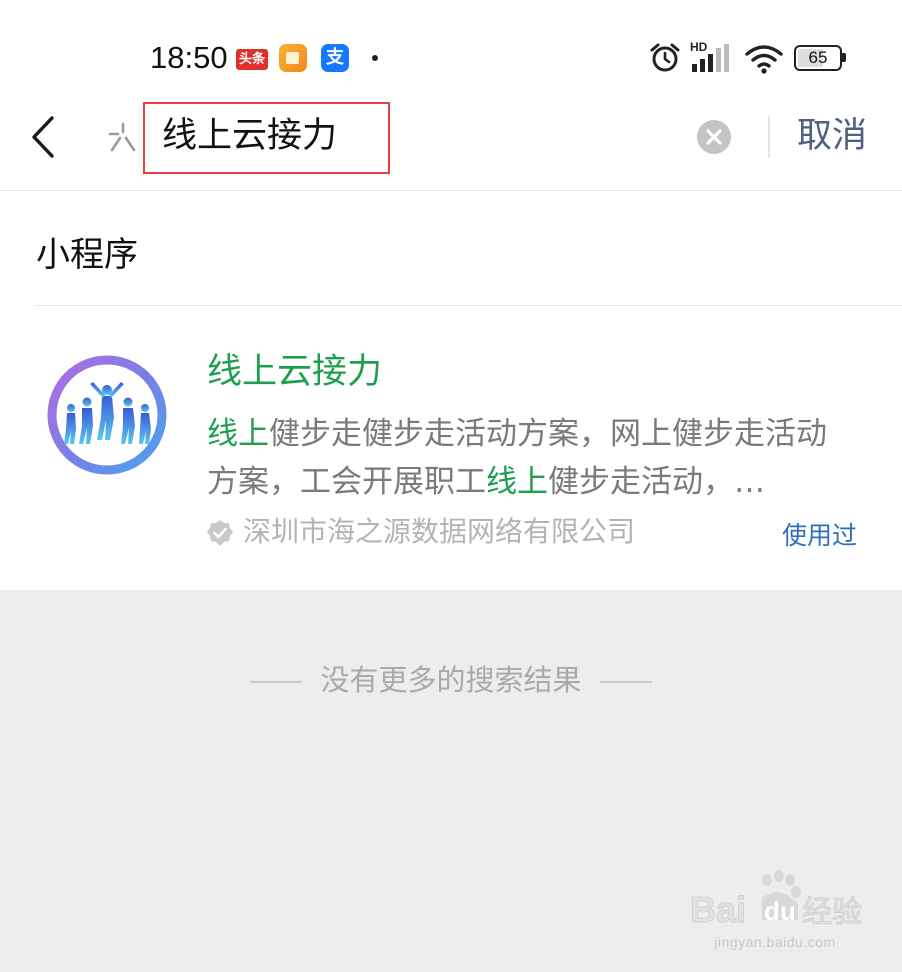 The image size is (902, 972). Describe the element at coordinates (375, 58) in the screenshot. I see `more-notifications-dot-icon` at that location.